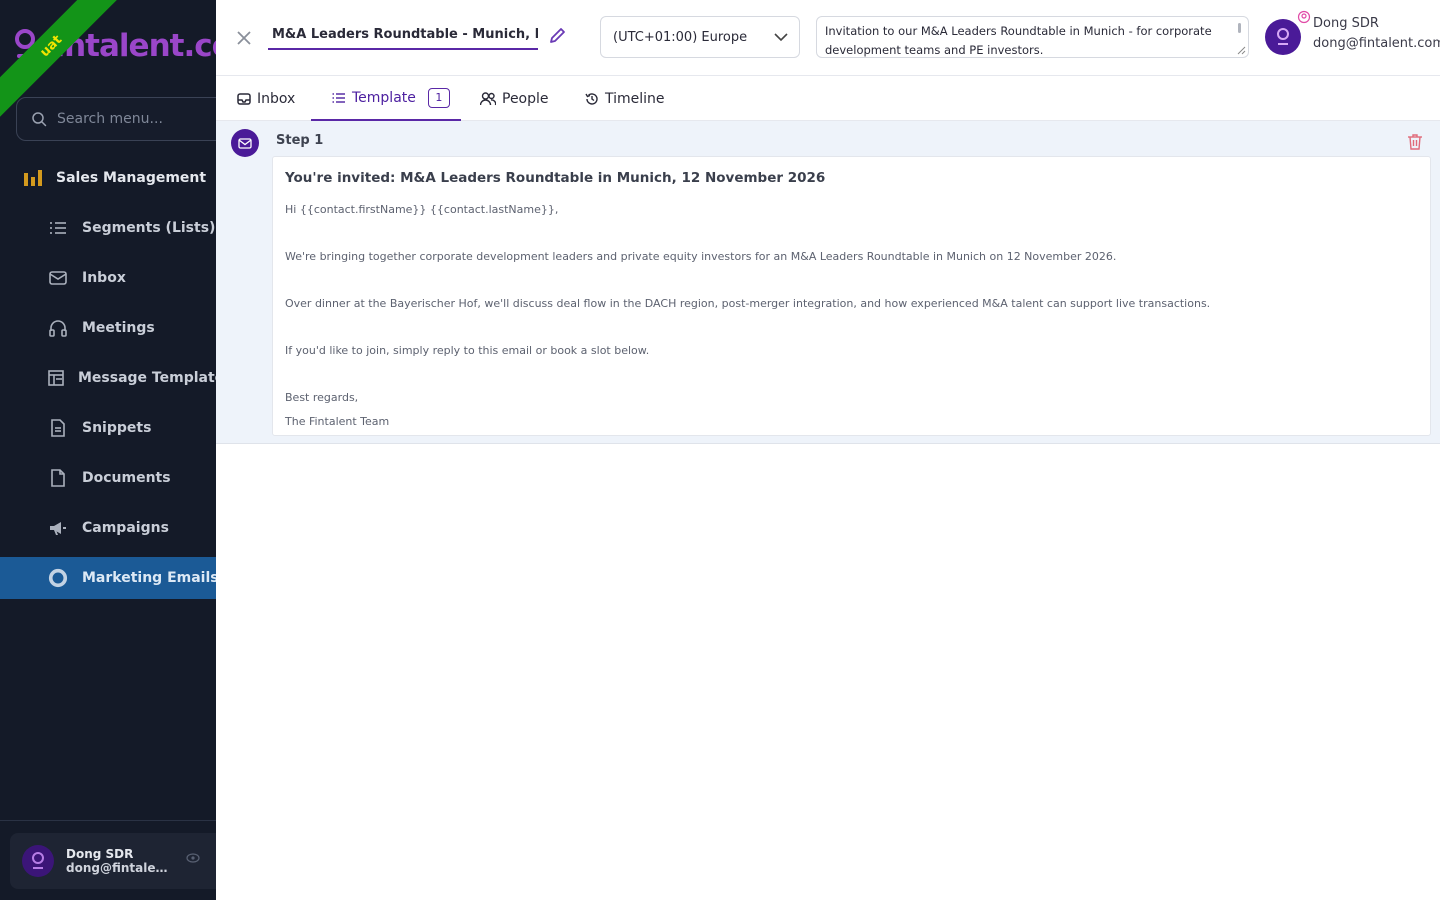 Image resolution: width=1440 pixels, height=900 pixels. I want to click on sidebar-item-documents: Documents, so click(108, 478).